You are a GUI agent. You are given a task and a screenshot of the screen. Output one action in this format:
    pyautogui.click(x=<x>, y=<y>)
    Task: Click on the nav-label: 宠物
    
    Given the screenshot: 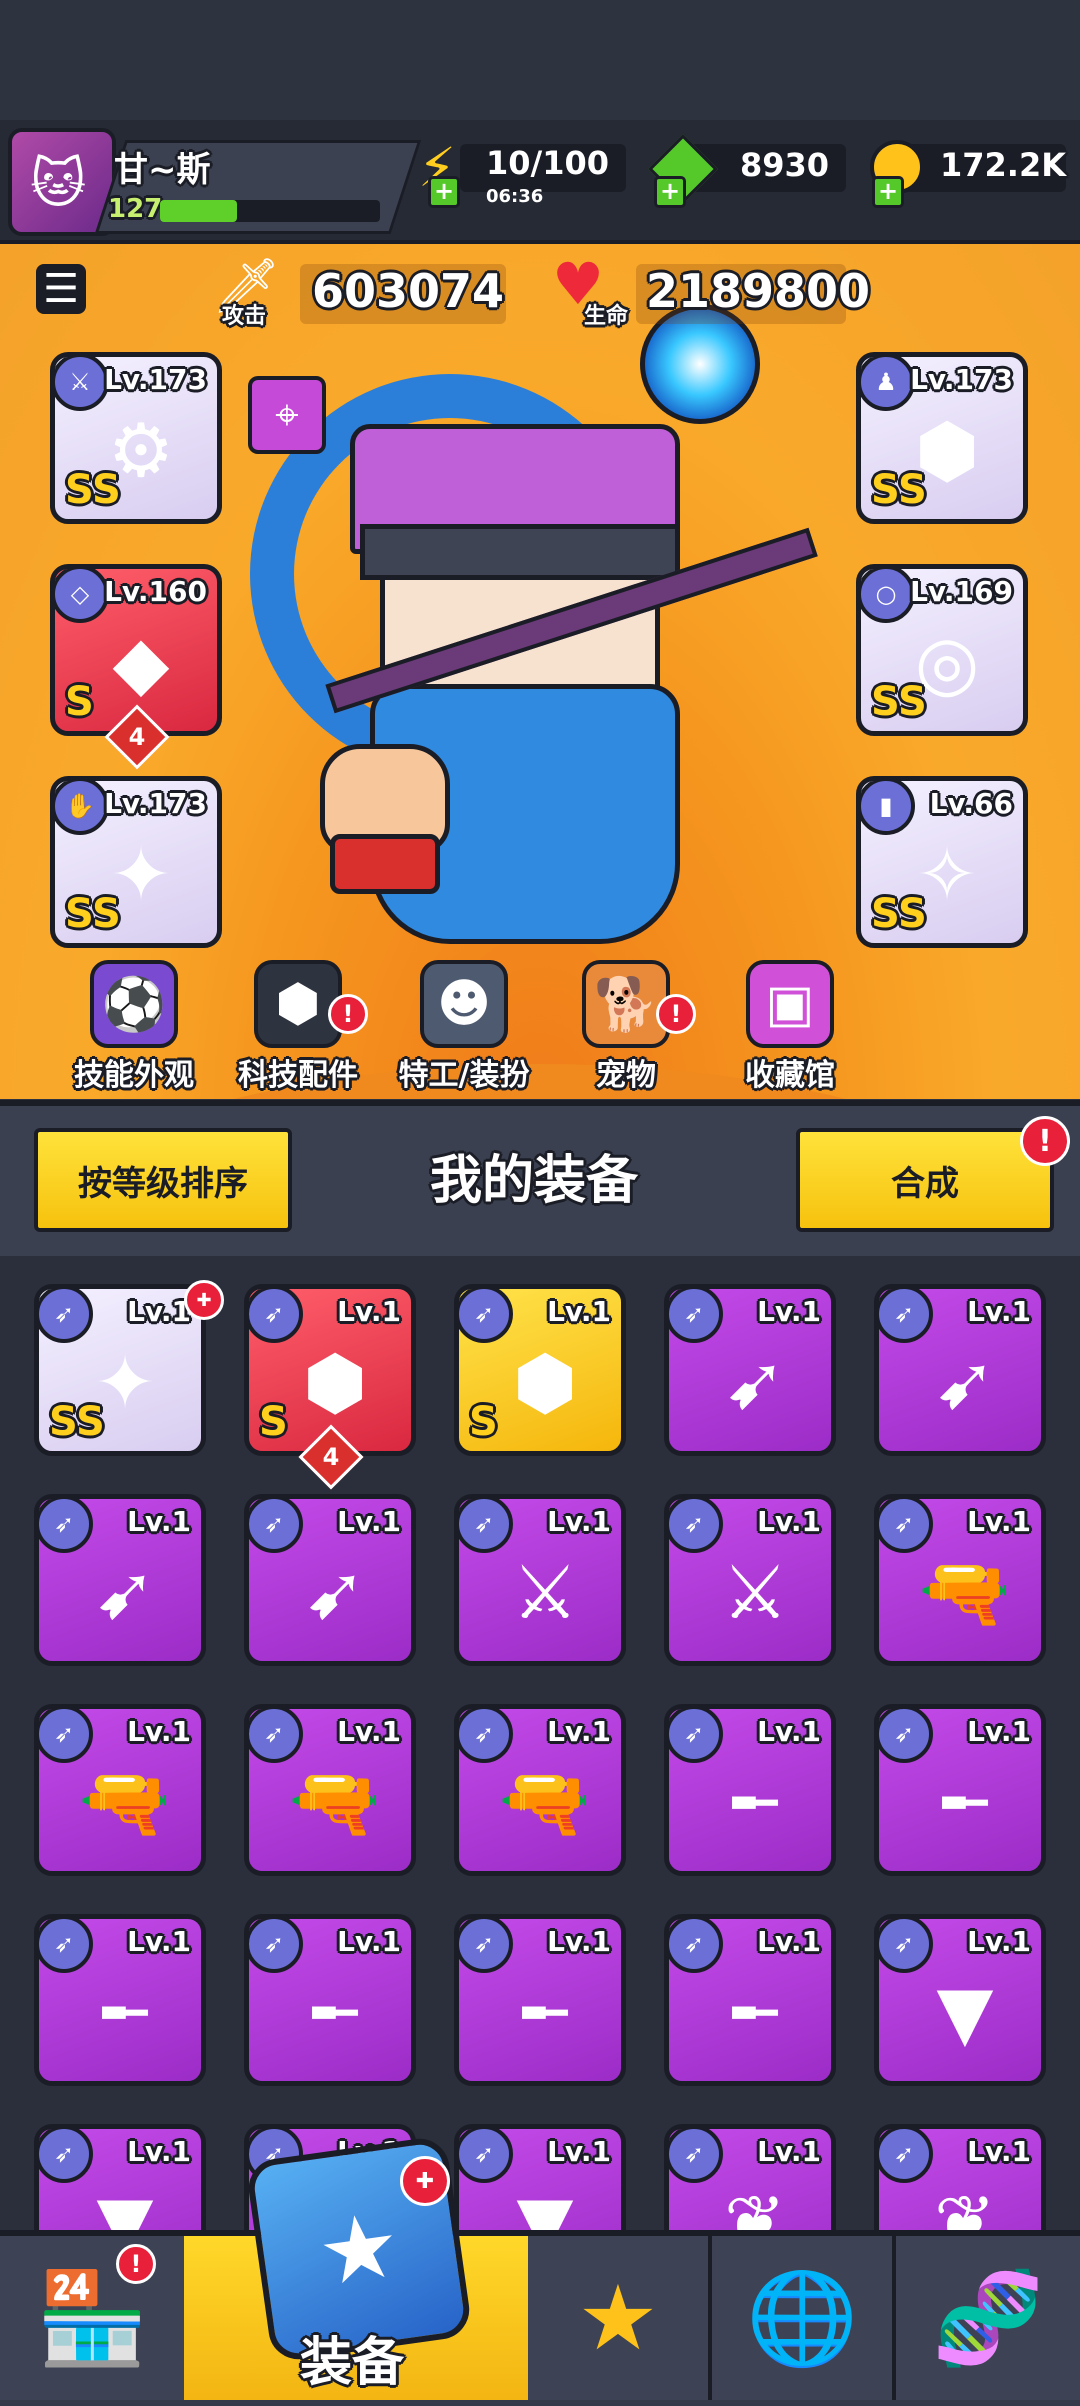 What is the action you would take?
    pyautogui.click(x=626, y=1075)
    